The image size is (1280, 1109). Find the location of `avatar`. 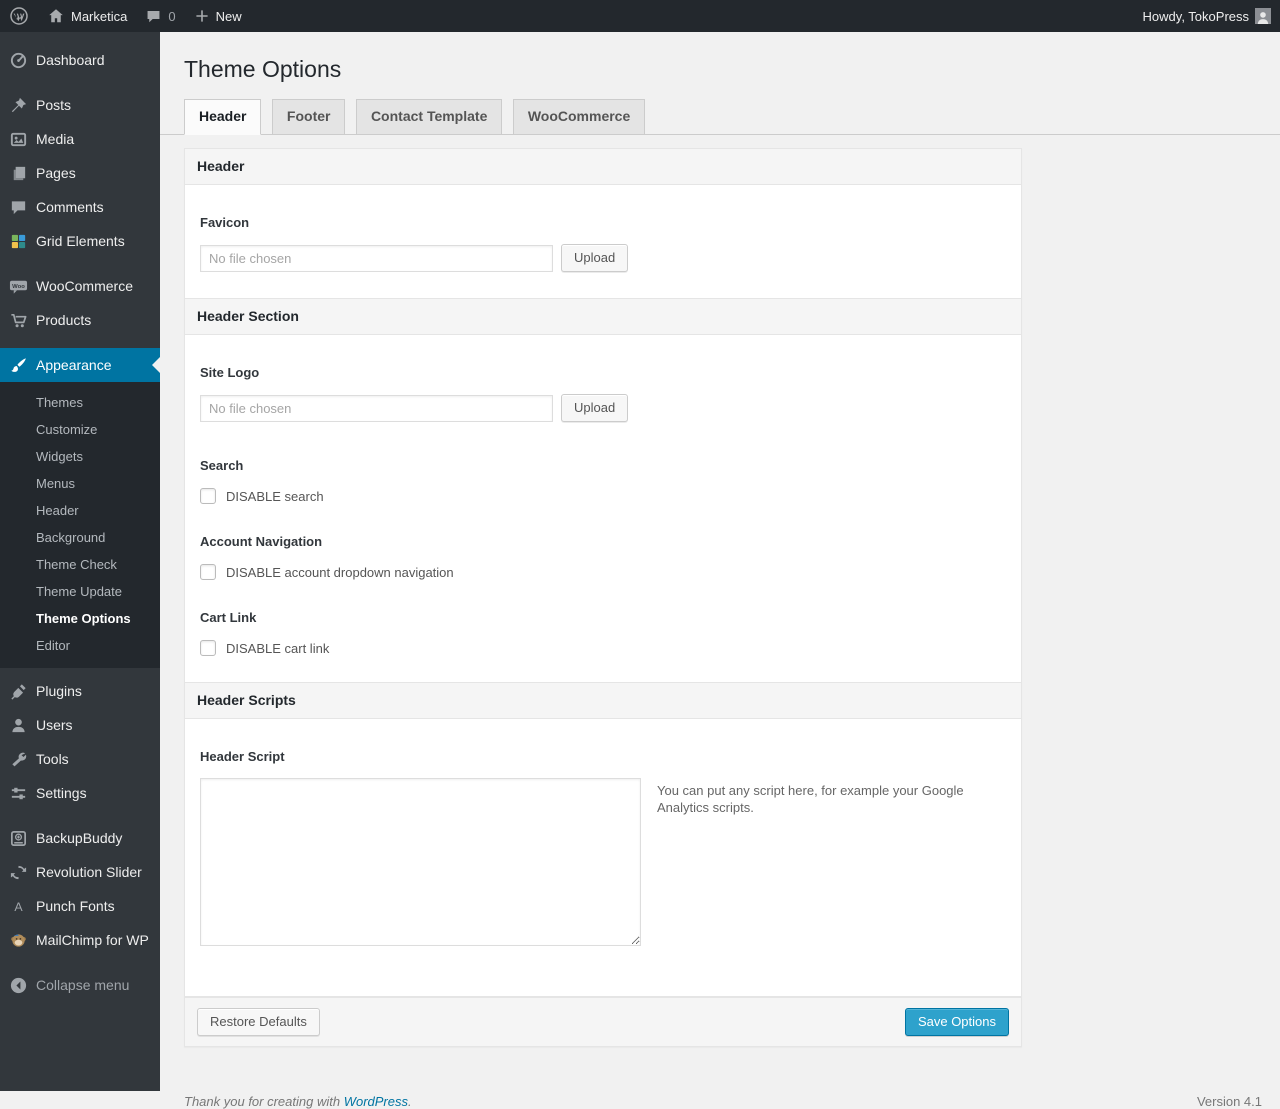

avatar is located at coordinates (1263, 16).